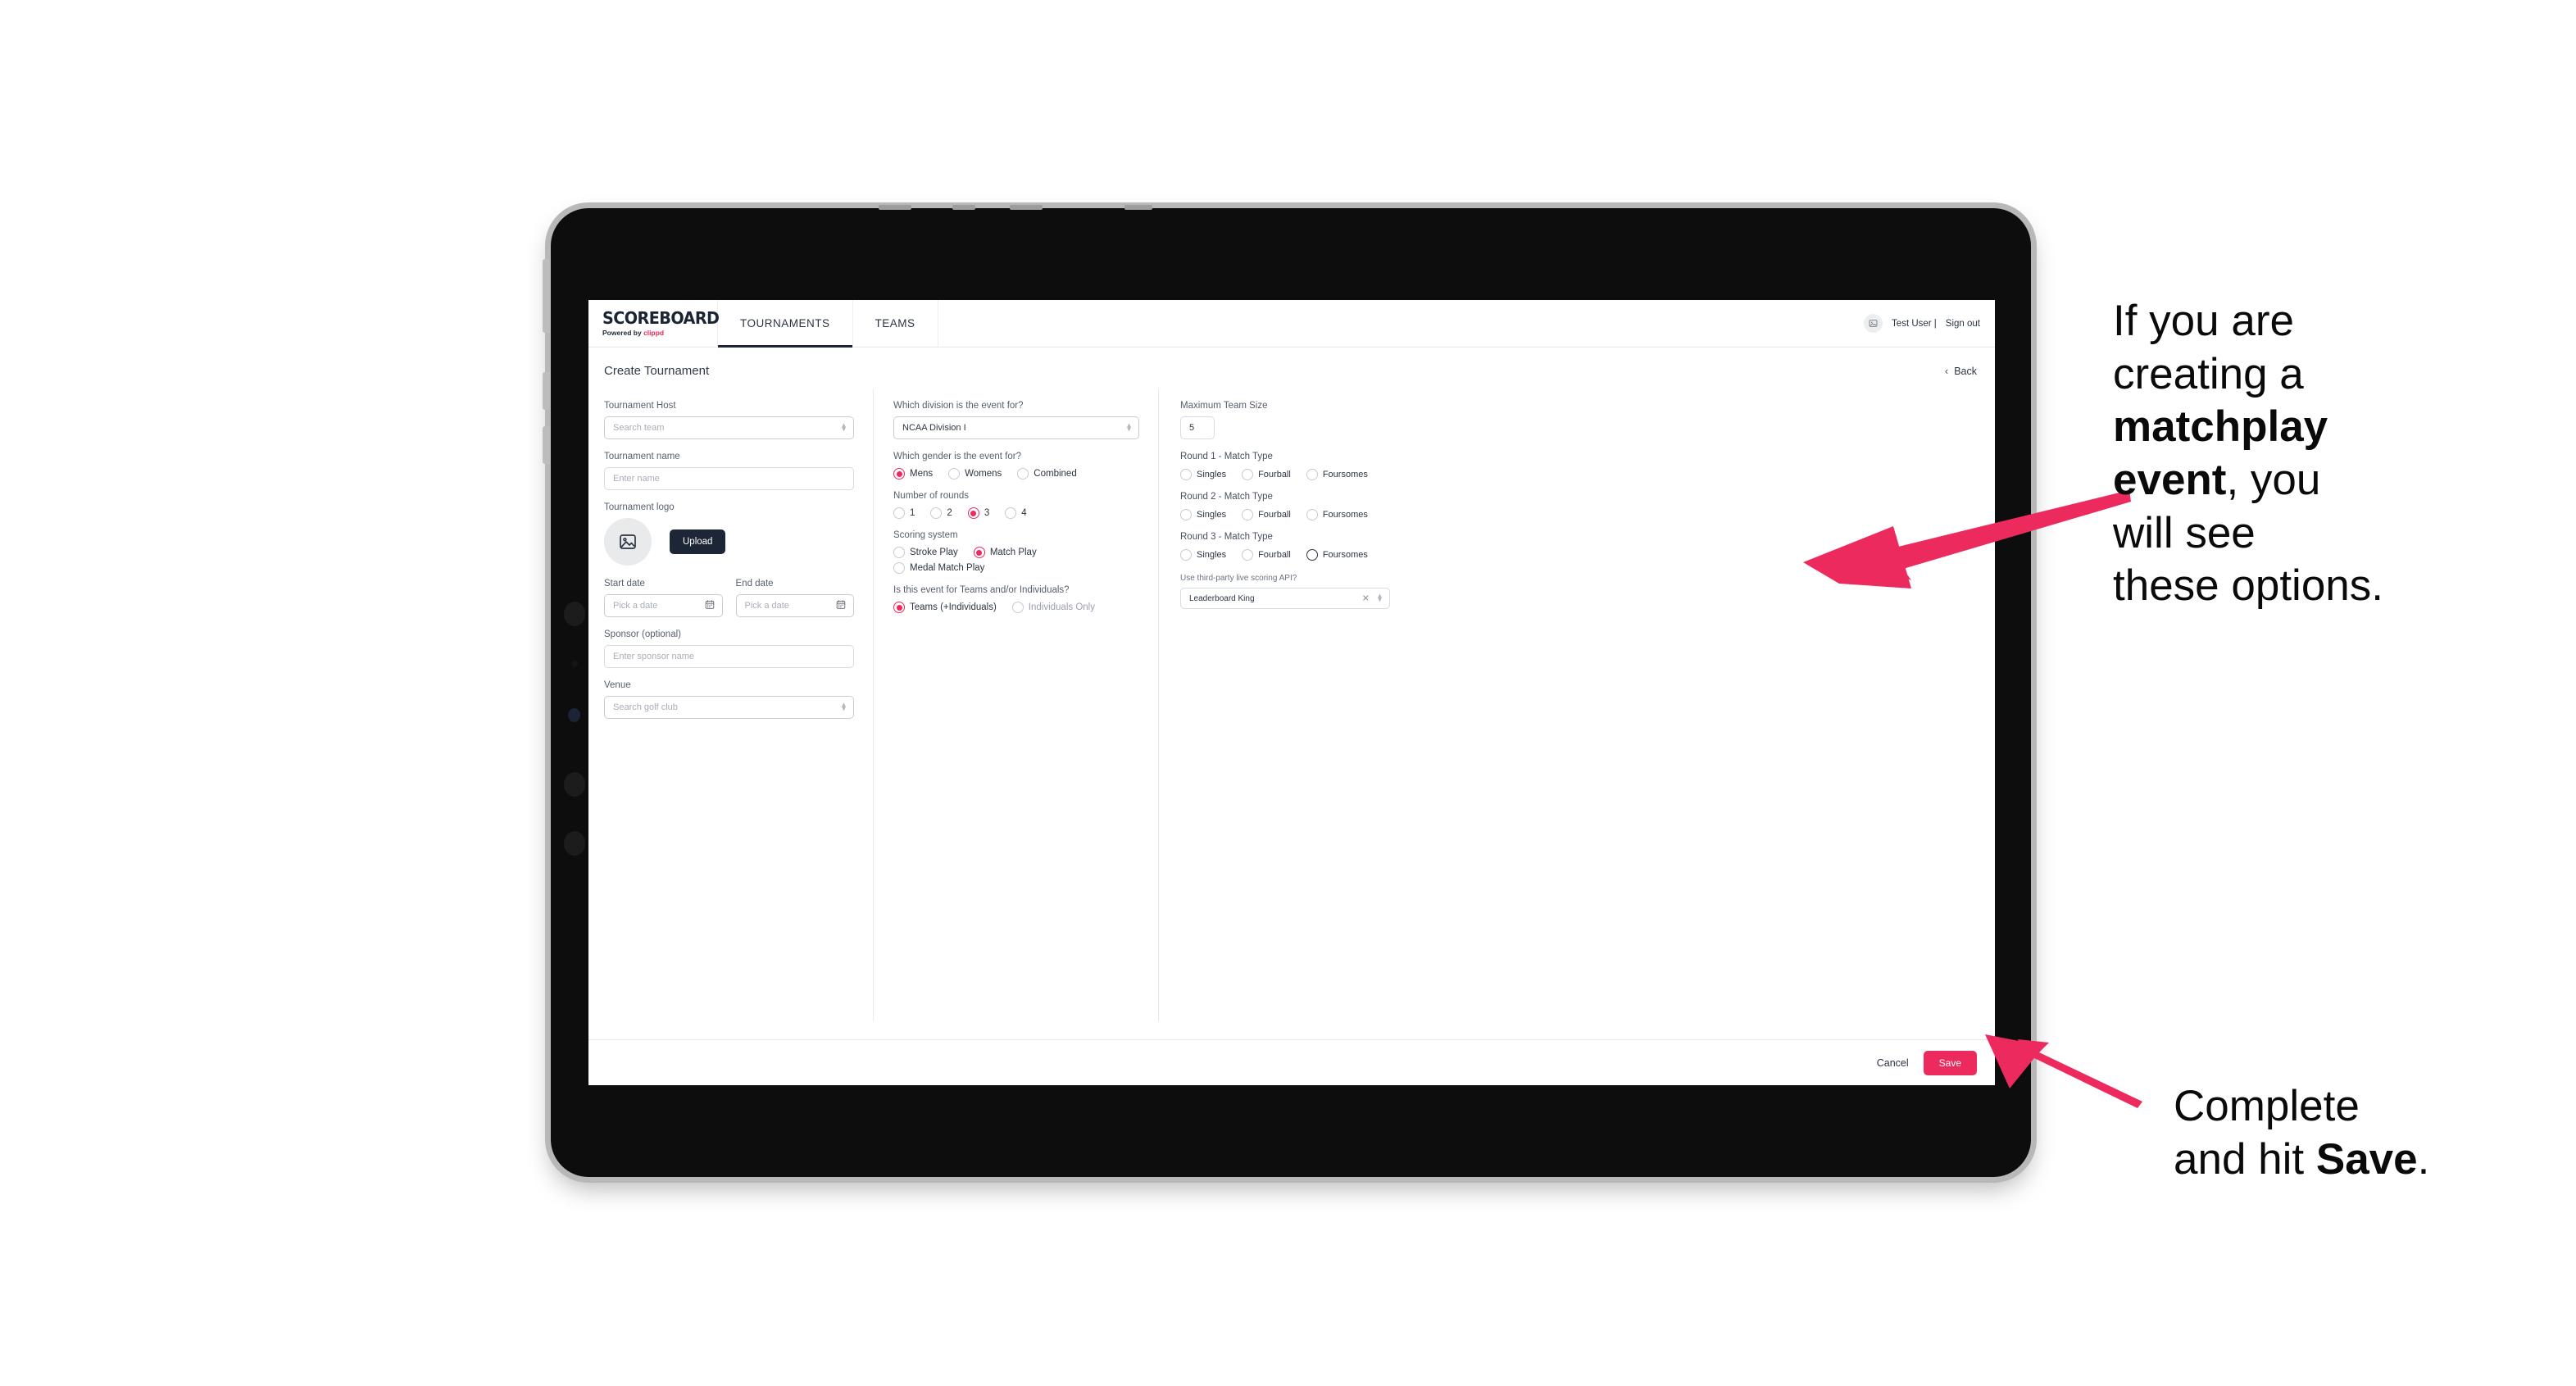 This screenshot has width=2576, height=1386. I want to click on radio-round1-fourball: Fourball, so click(1266, 474).